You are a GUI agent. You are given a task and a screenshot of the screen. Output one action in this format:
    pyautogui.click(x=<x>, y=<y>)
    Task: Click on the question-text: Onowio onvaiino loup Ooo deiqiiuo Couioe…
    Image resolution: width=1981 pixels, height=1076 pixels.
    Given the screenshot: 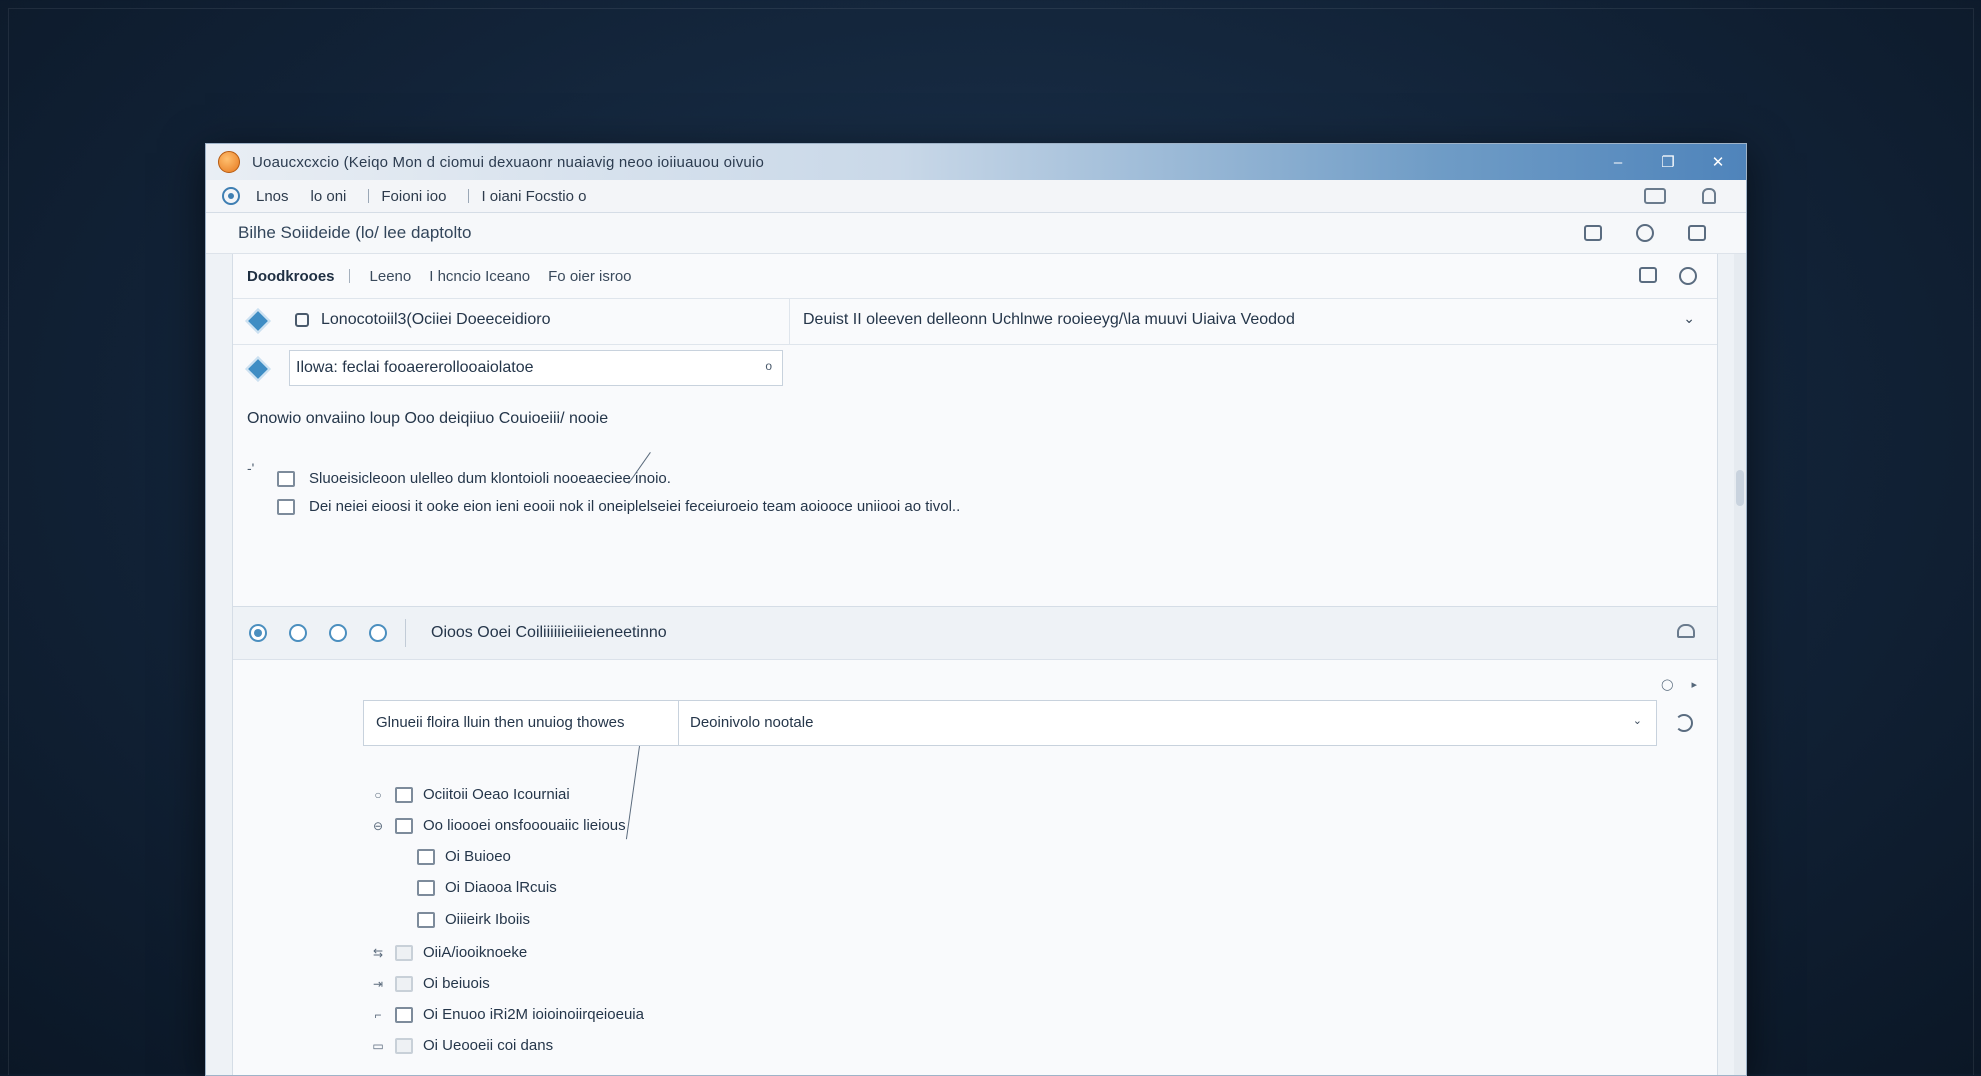 What is the action you would take?
    pyautogui.click(x=428, y=418)
    